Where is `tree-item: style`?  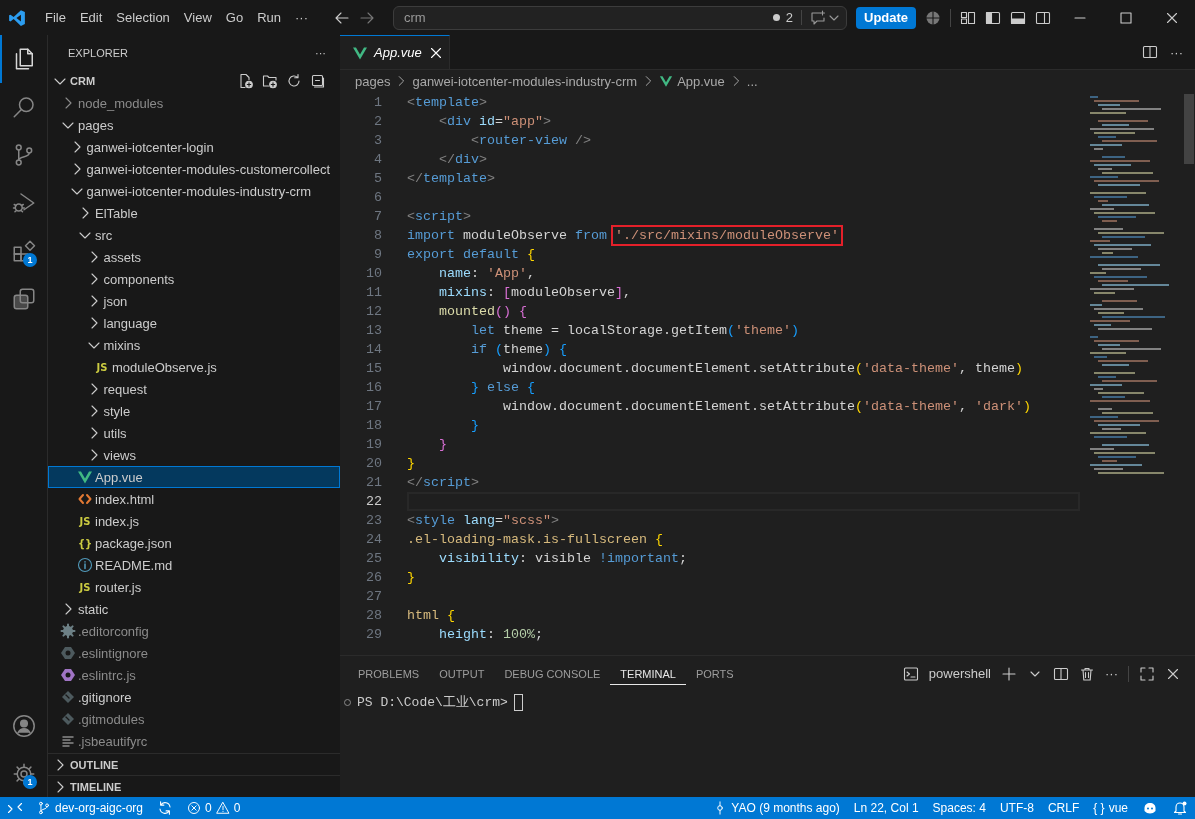
tree-item: style is located at coordinates (194, 411).